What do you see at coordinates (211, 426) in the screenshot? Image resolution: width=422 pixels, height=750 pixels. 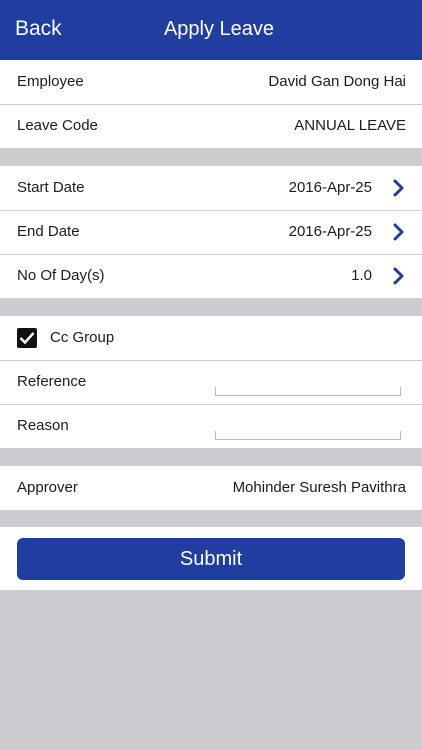 I see `reason-row: Reason` at bounding box center [211, 426].